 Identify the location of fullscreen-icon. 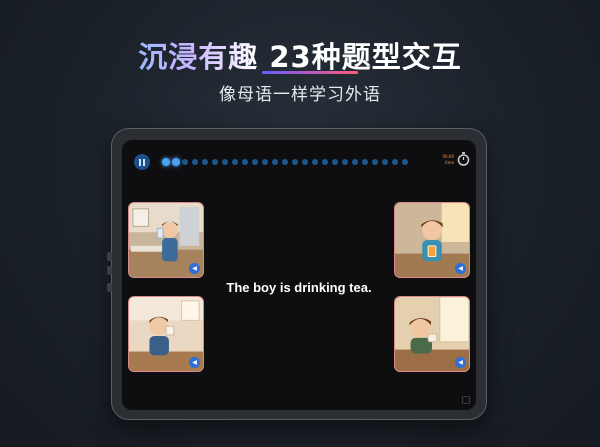
(466, 400).